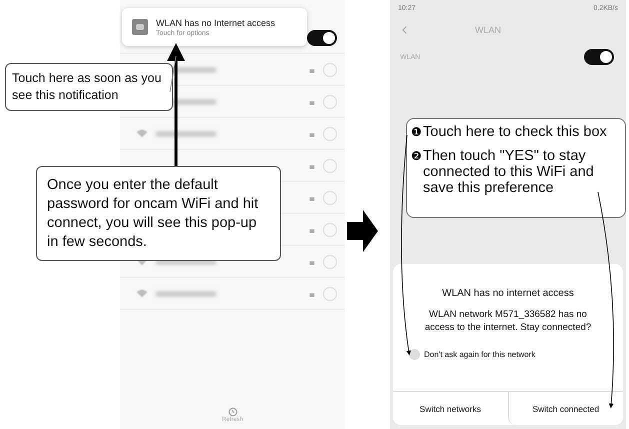 The width and height of the screenshot is (629, 429). What do you see at coordinates (509, 172) in the screenshot?
I see `step-text: Then touch "YES" to stay connected to this WiFi and save this preference` at bounding box center [509, 172].